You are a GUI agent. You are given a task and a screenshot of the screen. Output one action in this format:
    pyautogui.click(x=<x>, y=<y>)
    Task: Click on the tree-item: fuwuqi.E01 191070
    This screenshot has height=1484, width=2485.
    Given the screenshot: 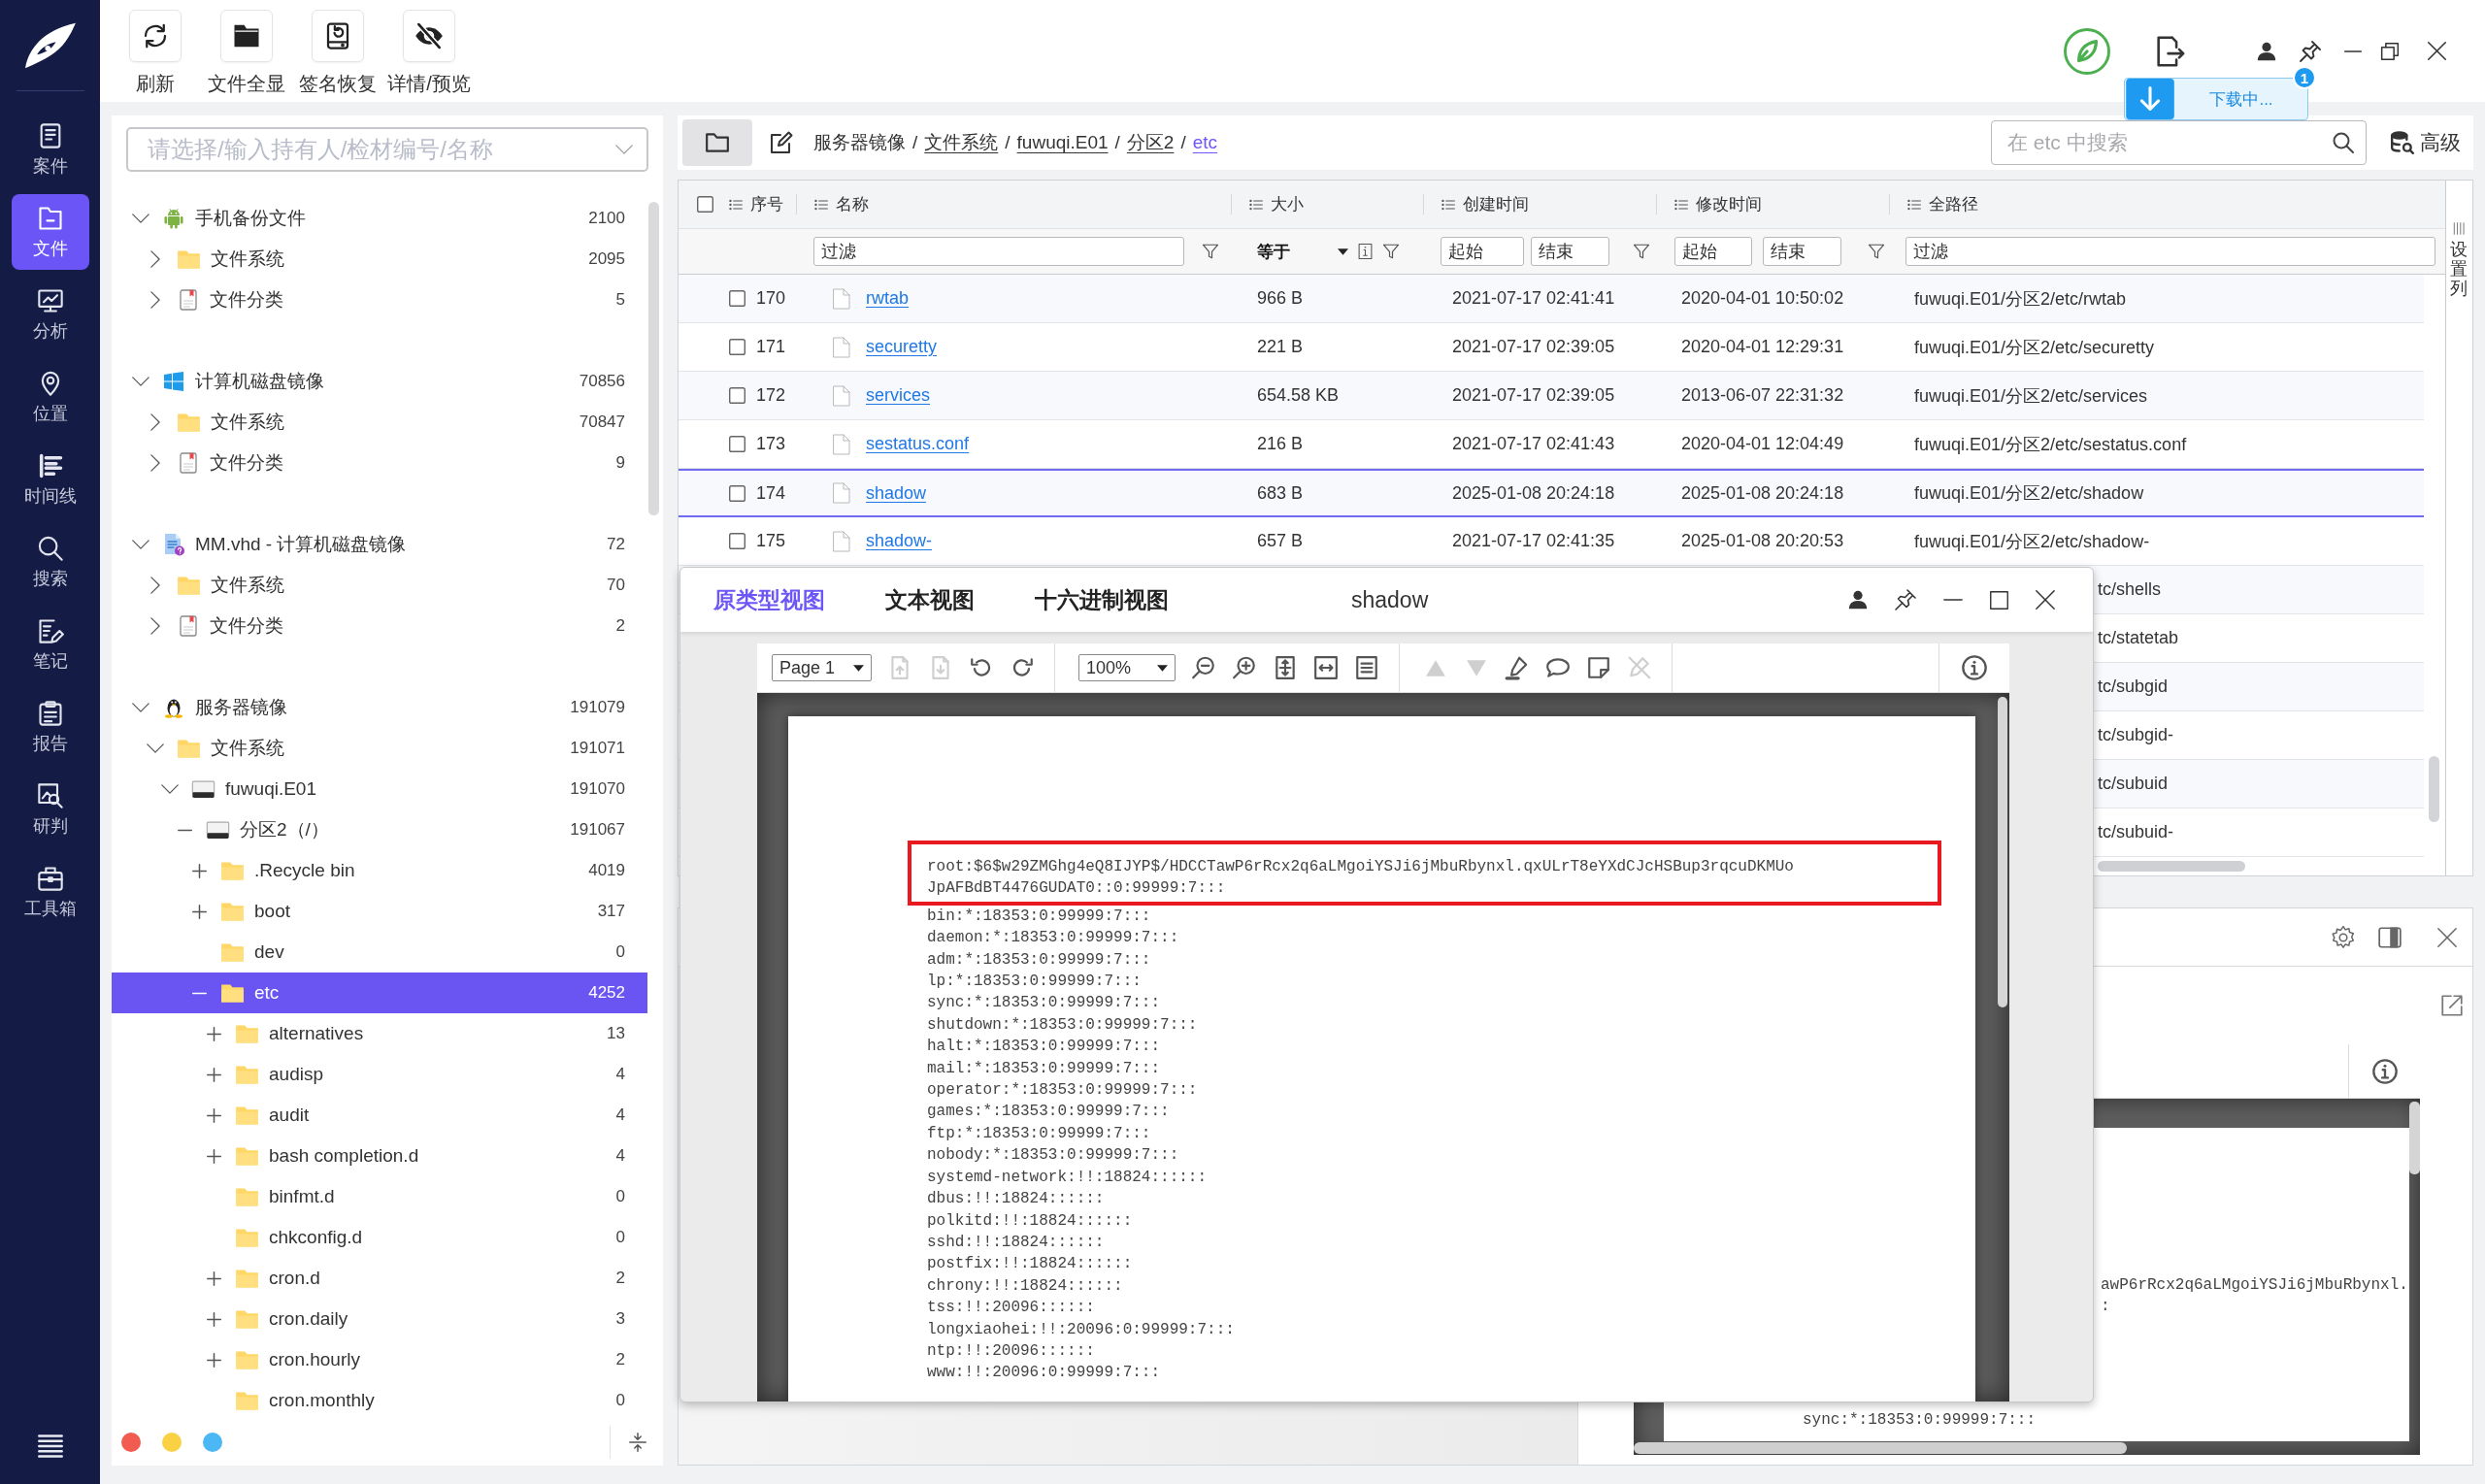 What is the action you would take?
    pyautogui.click(x=380, y=789)
    